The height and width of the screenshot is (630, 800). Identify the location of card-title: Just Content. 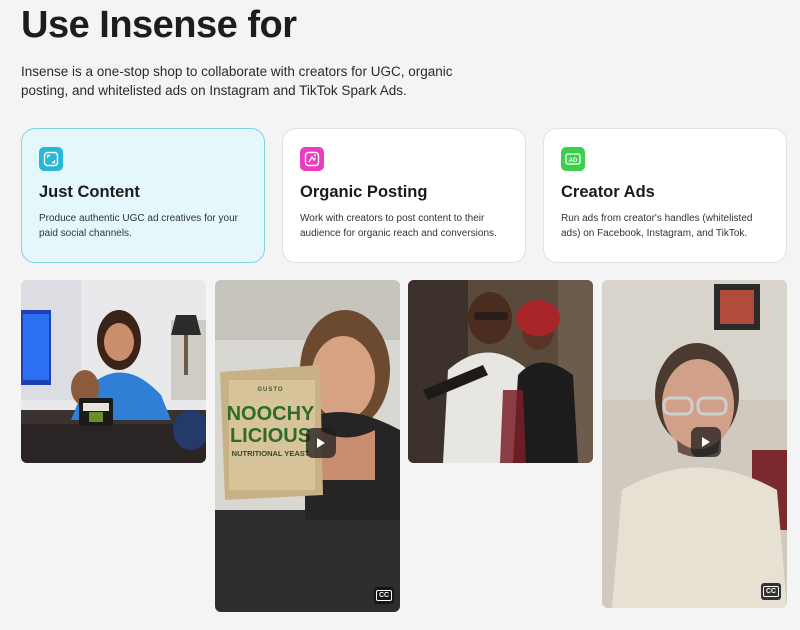
(89, 192).